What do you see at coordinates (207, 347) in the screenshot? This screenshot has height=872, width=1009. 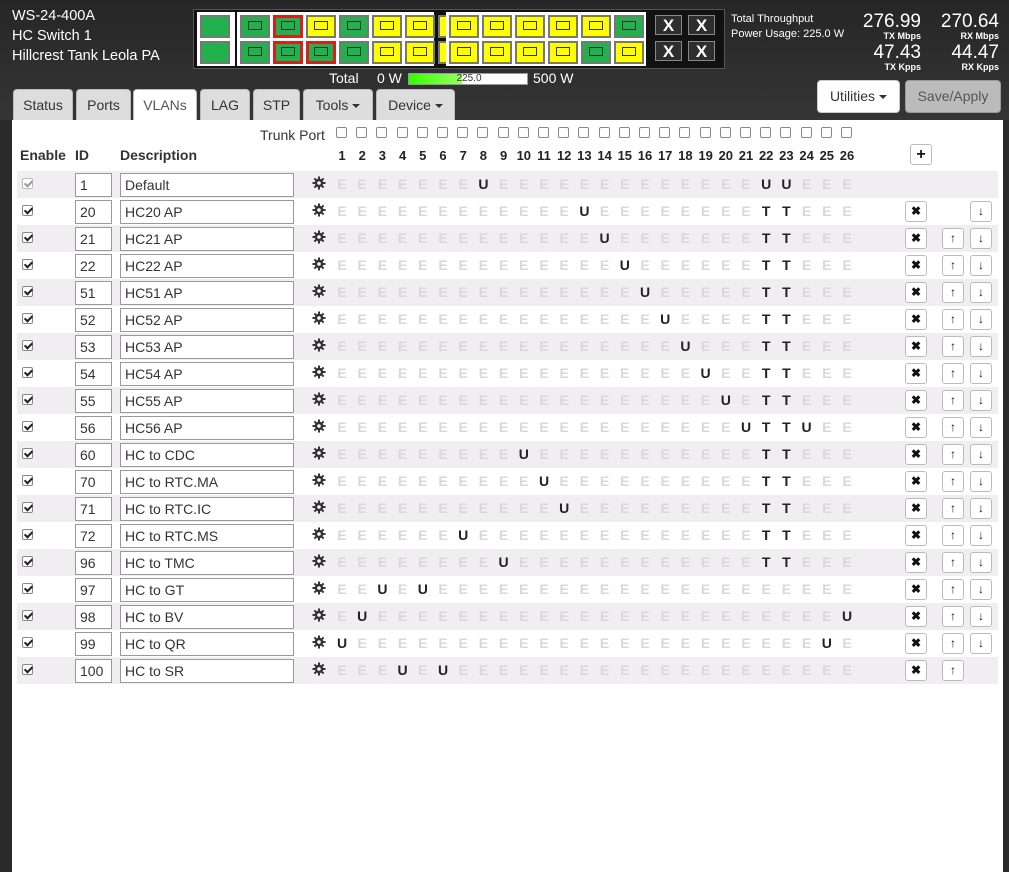 I see `vlan-description-field: HC53 AP` at bounding box center [207, 347].